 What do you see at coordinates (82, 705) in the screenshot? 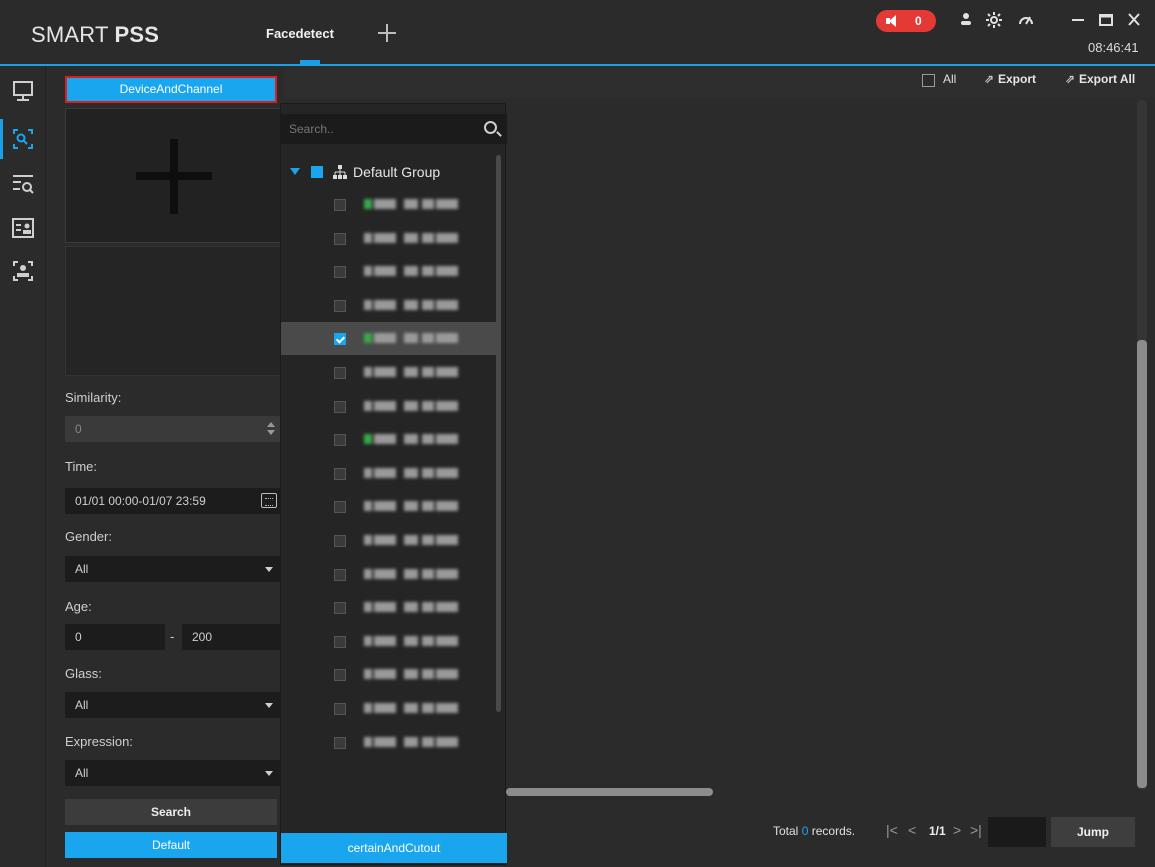
I see `glass-value: All` at bounding box center [82, 705].